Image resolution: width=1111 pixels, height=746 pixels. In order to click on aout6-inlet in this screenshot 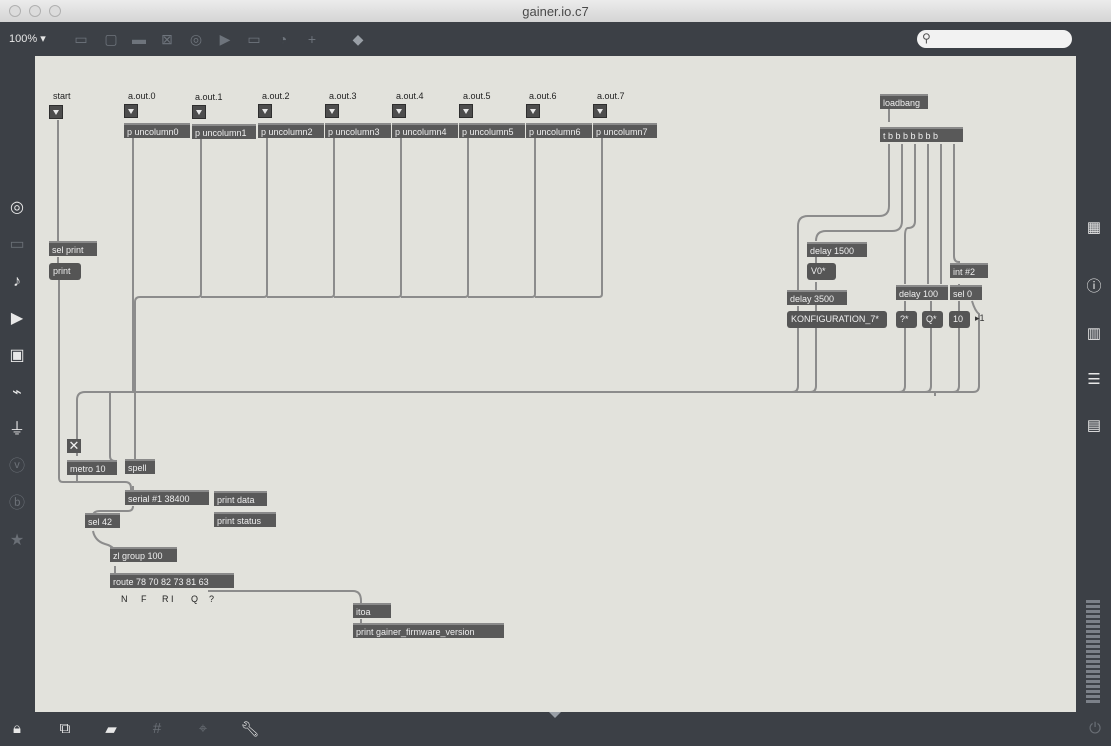, I will do `click(533, 111)`.